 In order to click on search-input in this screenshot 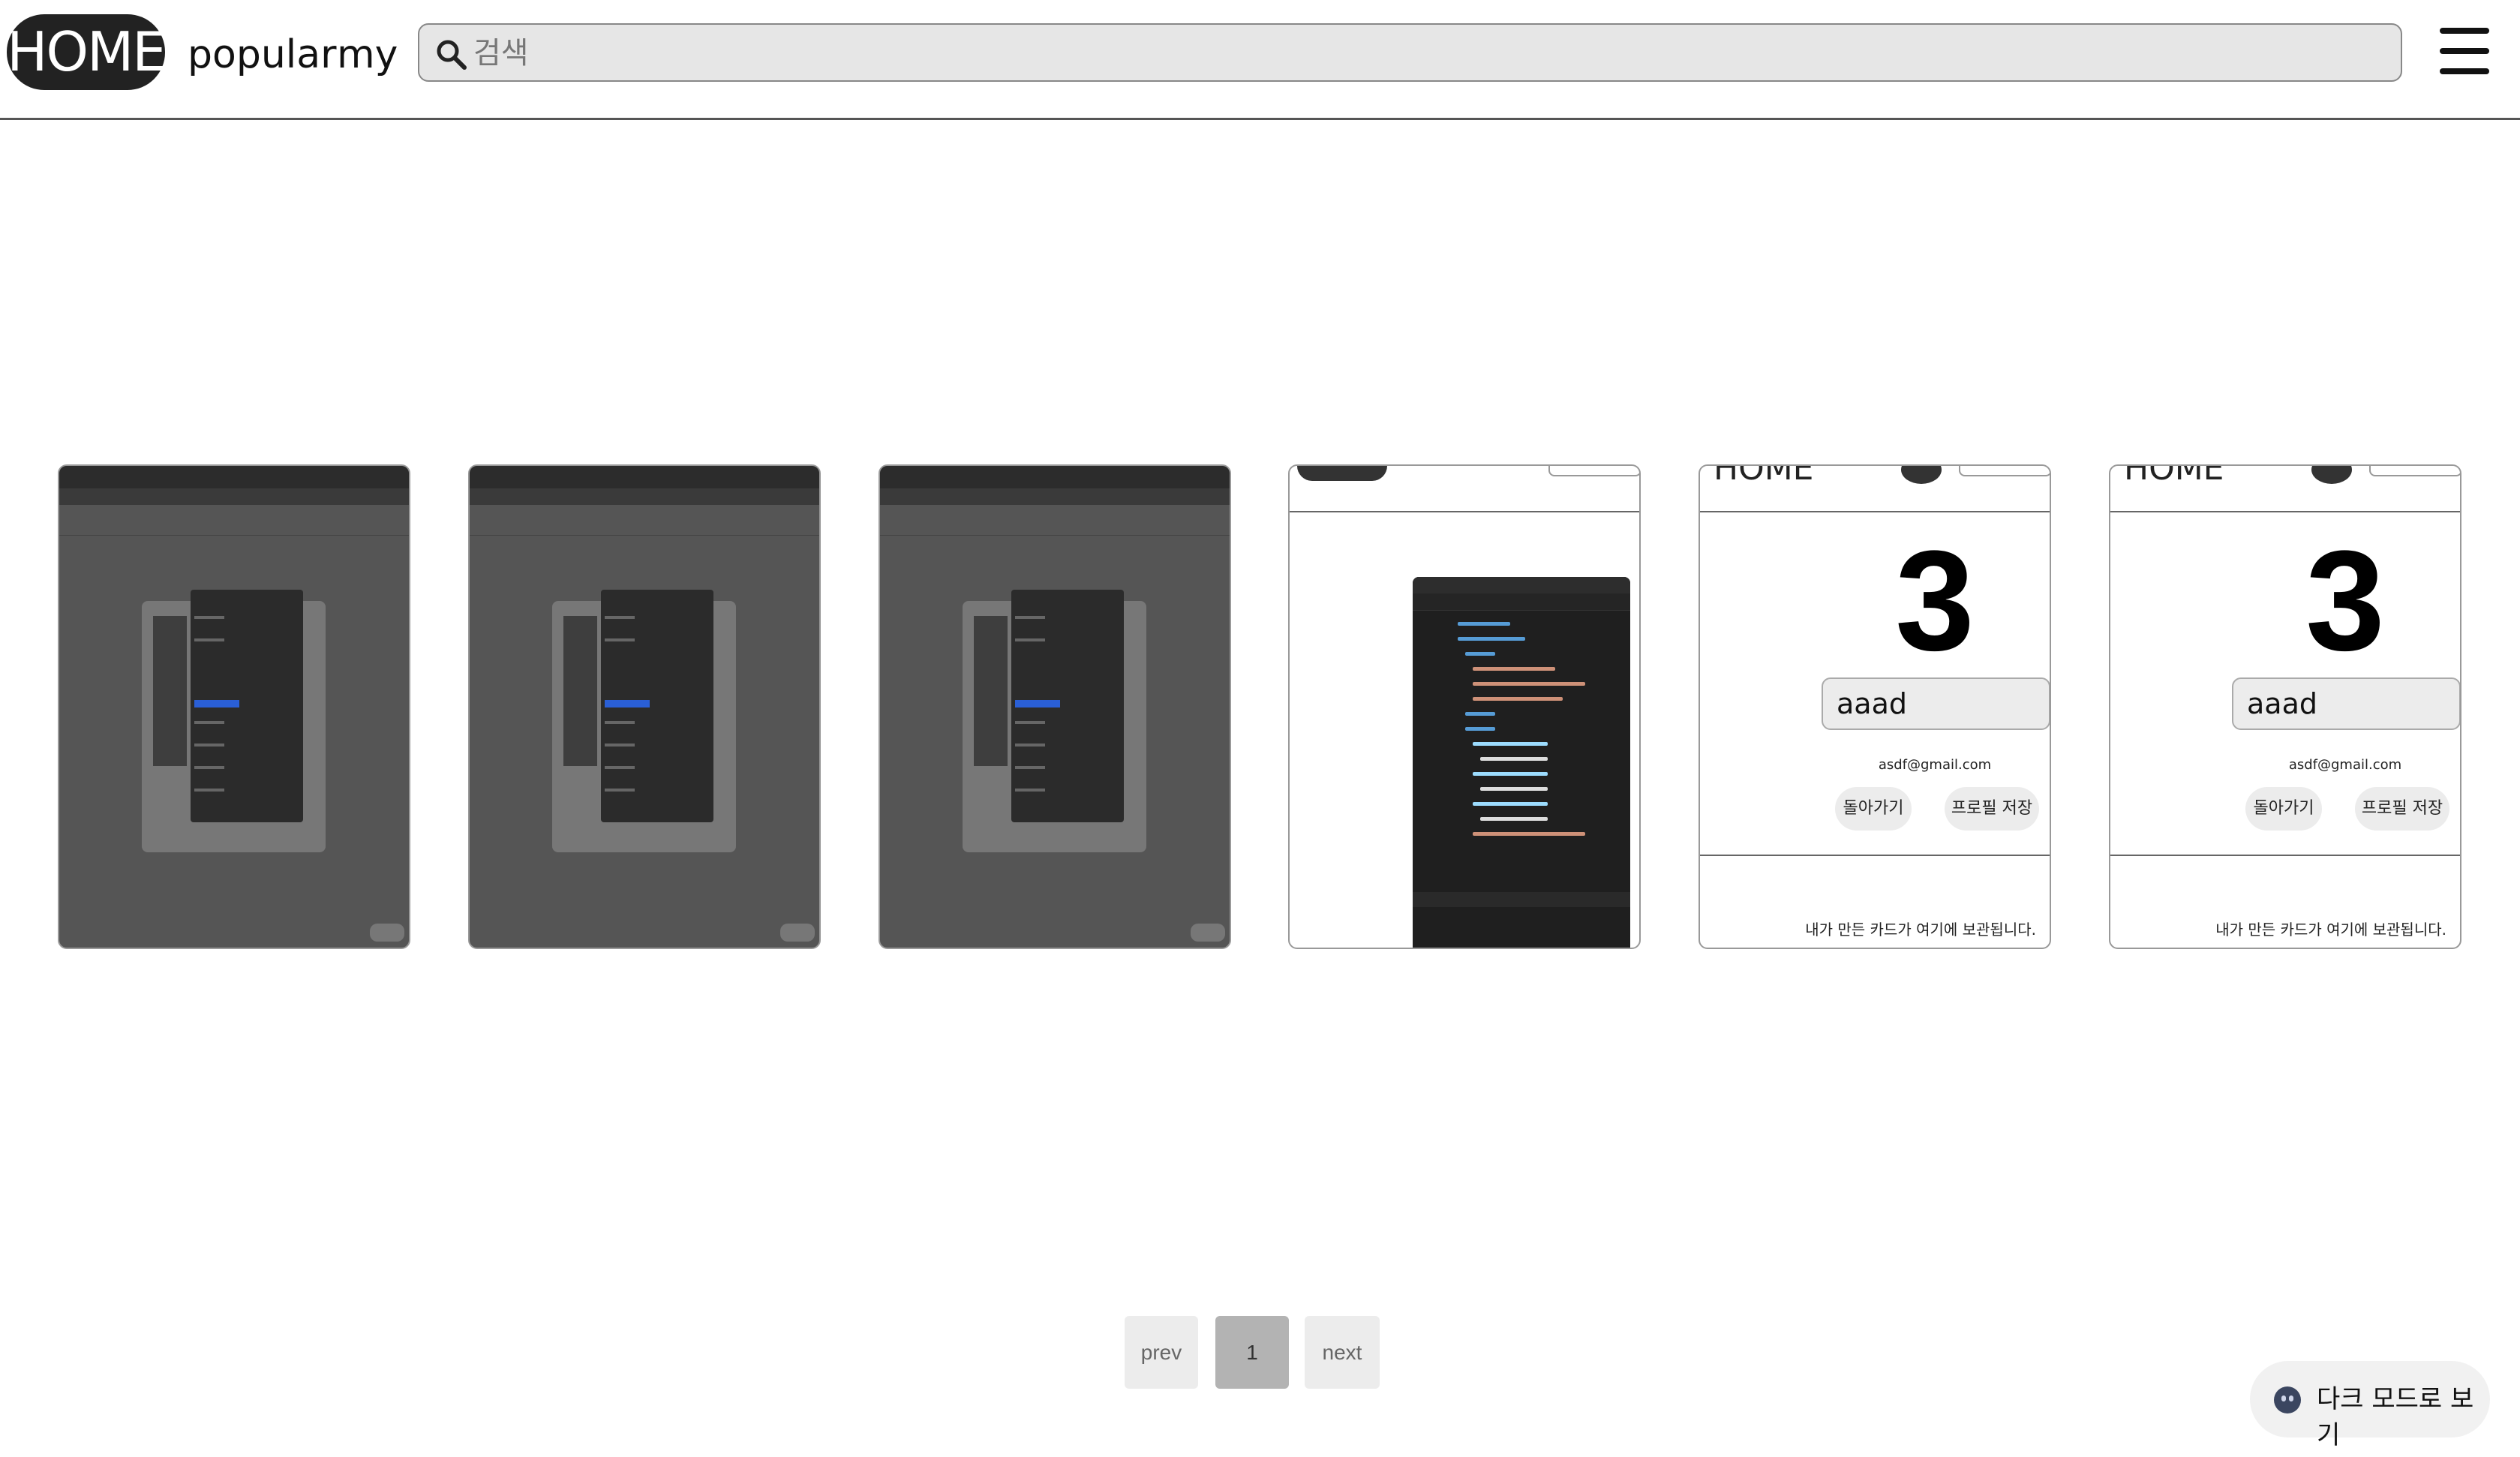, I will do `click(1426, 53)`.